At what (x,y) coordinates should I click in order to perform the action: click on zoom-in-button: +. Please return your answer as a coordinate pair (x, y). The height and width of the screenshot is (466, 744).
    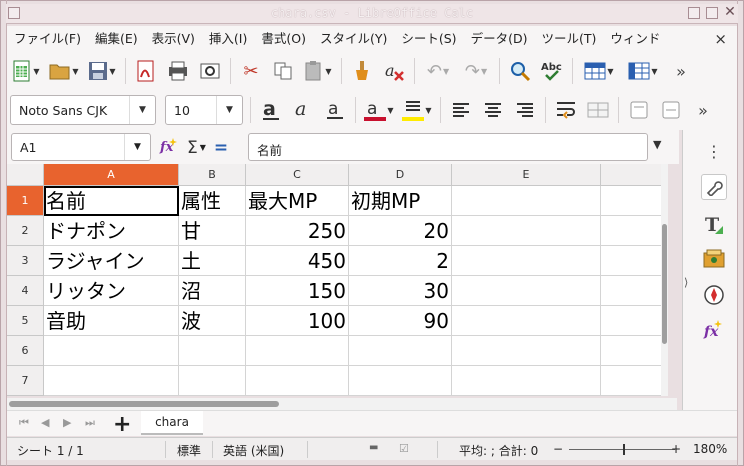
    Looking at the image, I should click on (676, 449).